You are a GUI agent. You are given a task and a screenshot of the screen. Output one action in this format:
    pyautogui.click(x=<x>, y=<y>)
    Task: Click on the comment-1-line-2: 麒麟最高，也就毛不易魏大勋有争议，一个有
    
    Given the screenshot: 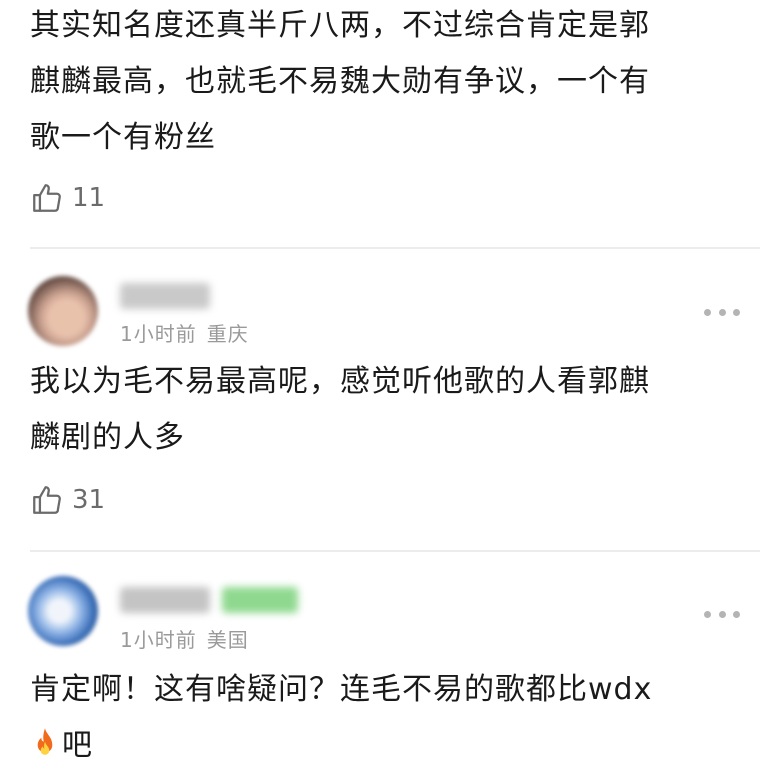 What is the action you would take?
    pyautogui.click(x=340, y=81)
    